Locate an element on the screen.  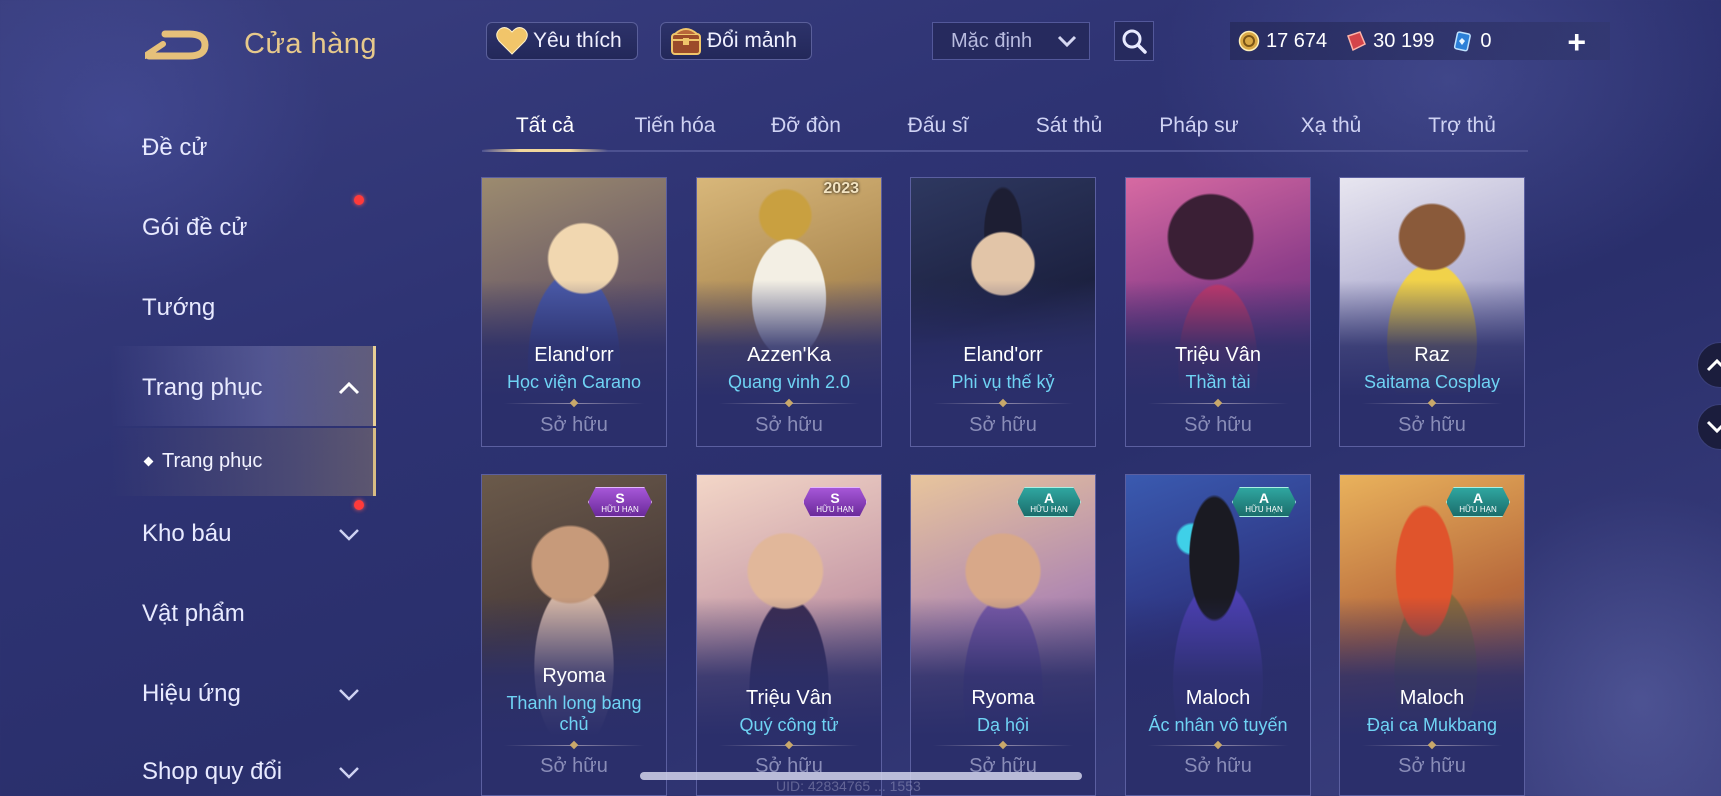
voucher-currency: 30 199 is located at coordinates (1389, 41).